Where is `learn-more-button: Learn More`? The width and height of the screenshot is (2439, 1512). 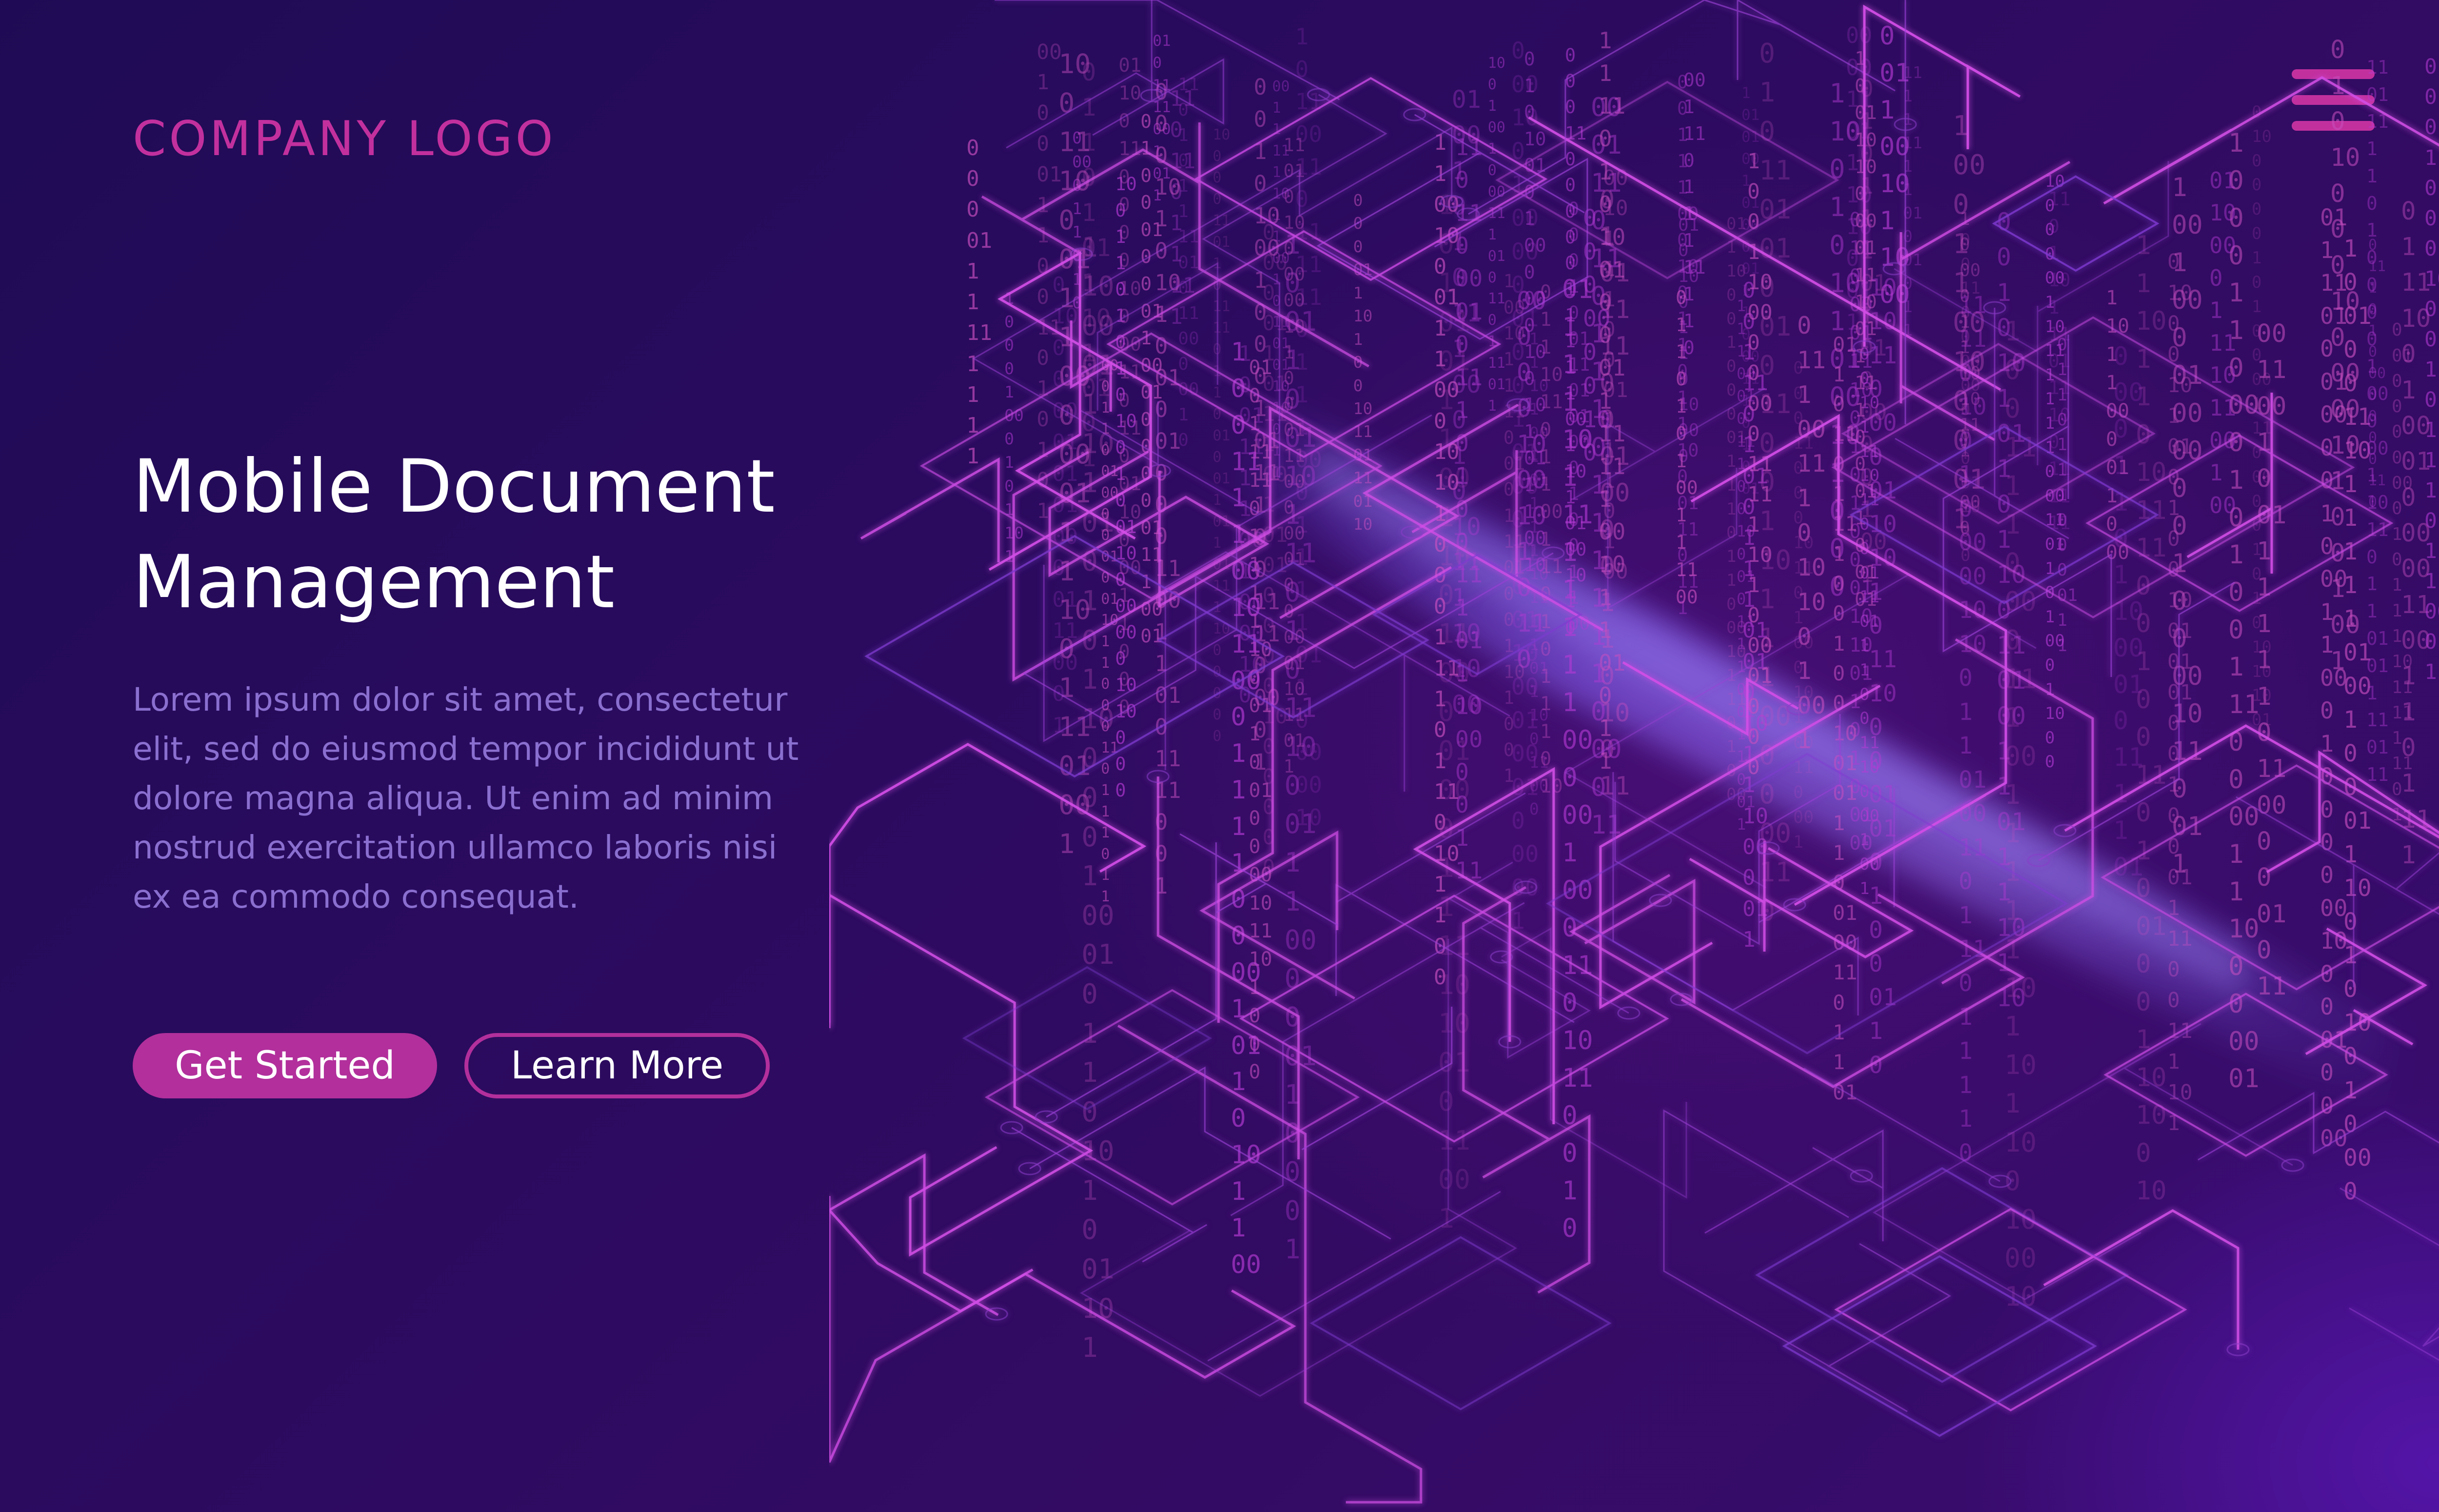
learn-more-button: Learn More is located at coordinates (617, 1065).